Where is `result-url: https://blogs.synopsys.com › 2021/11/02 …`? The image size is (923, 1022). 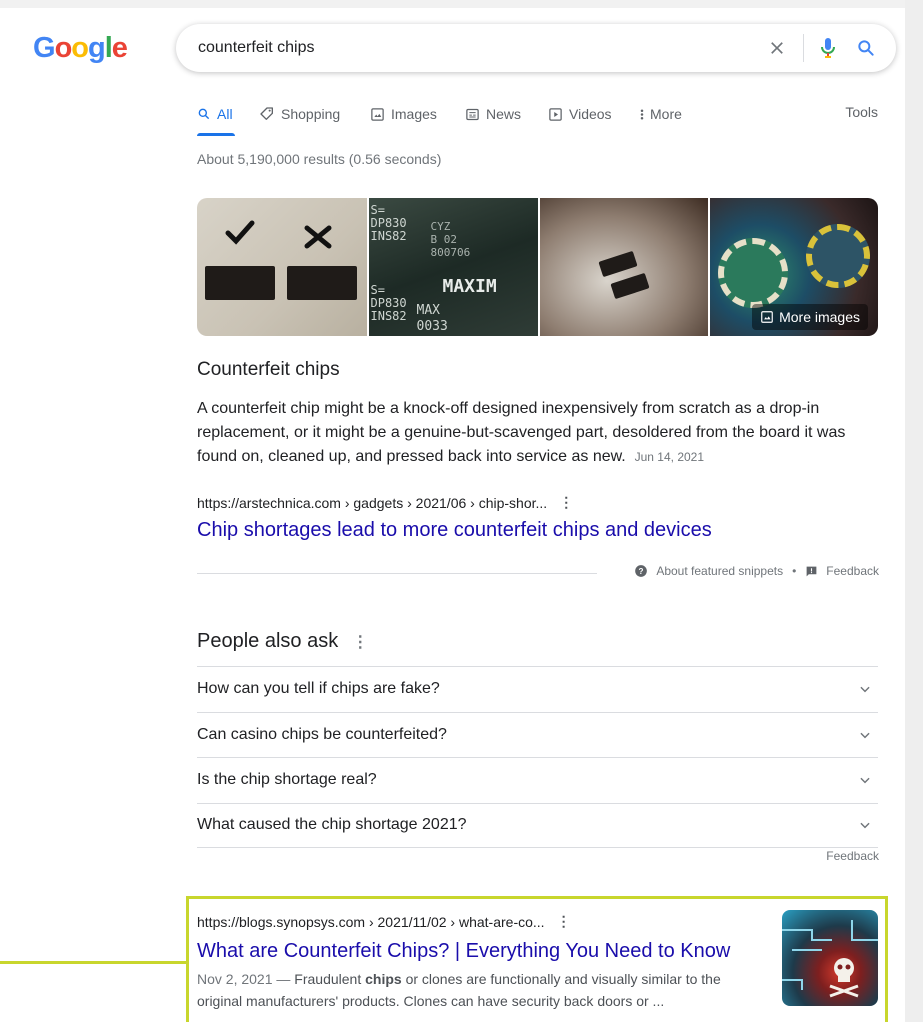
result-url: https://blogs.synopsys.com › 2021/11/02 … is located at coordinates (384, 921).